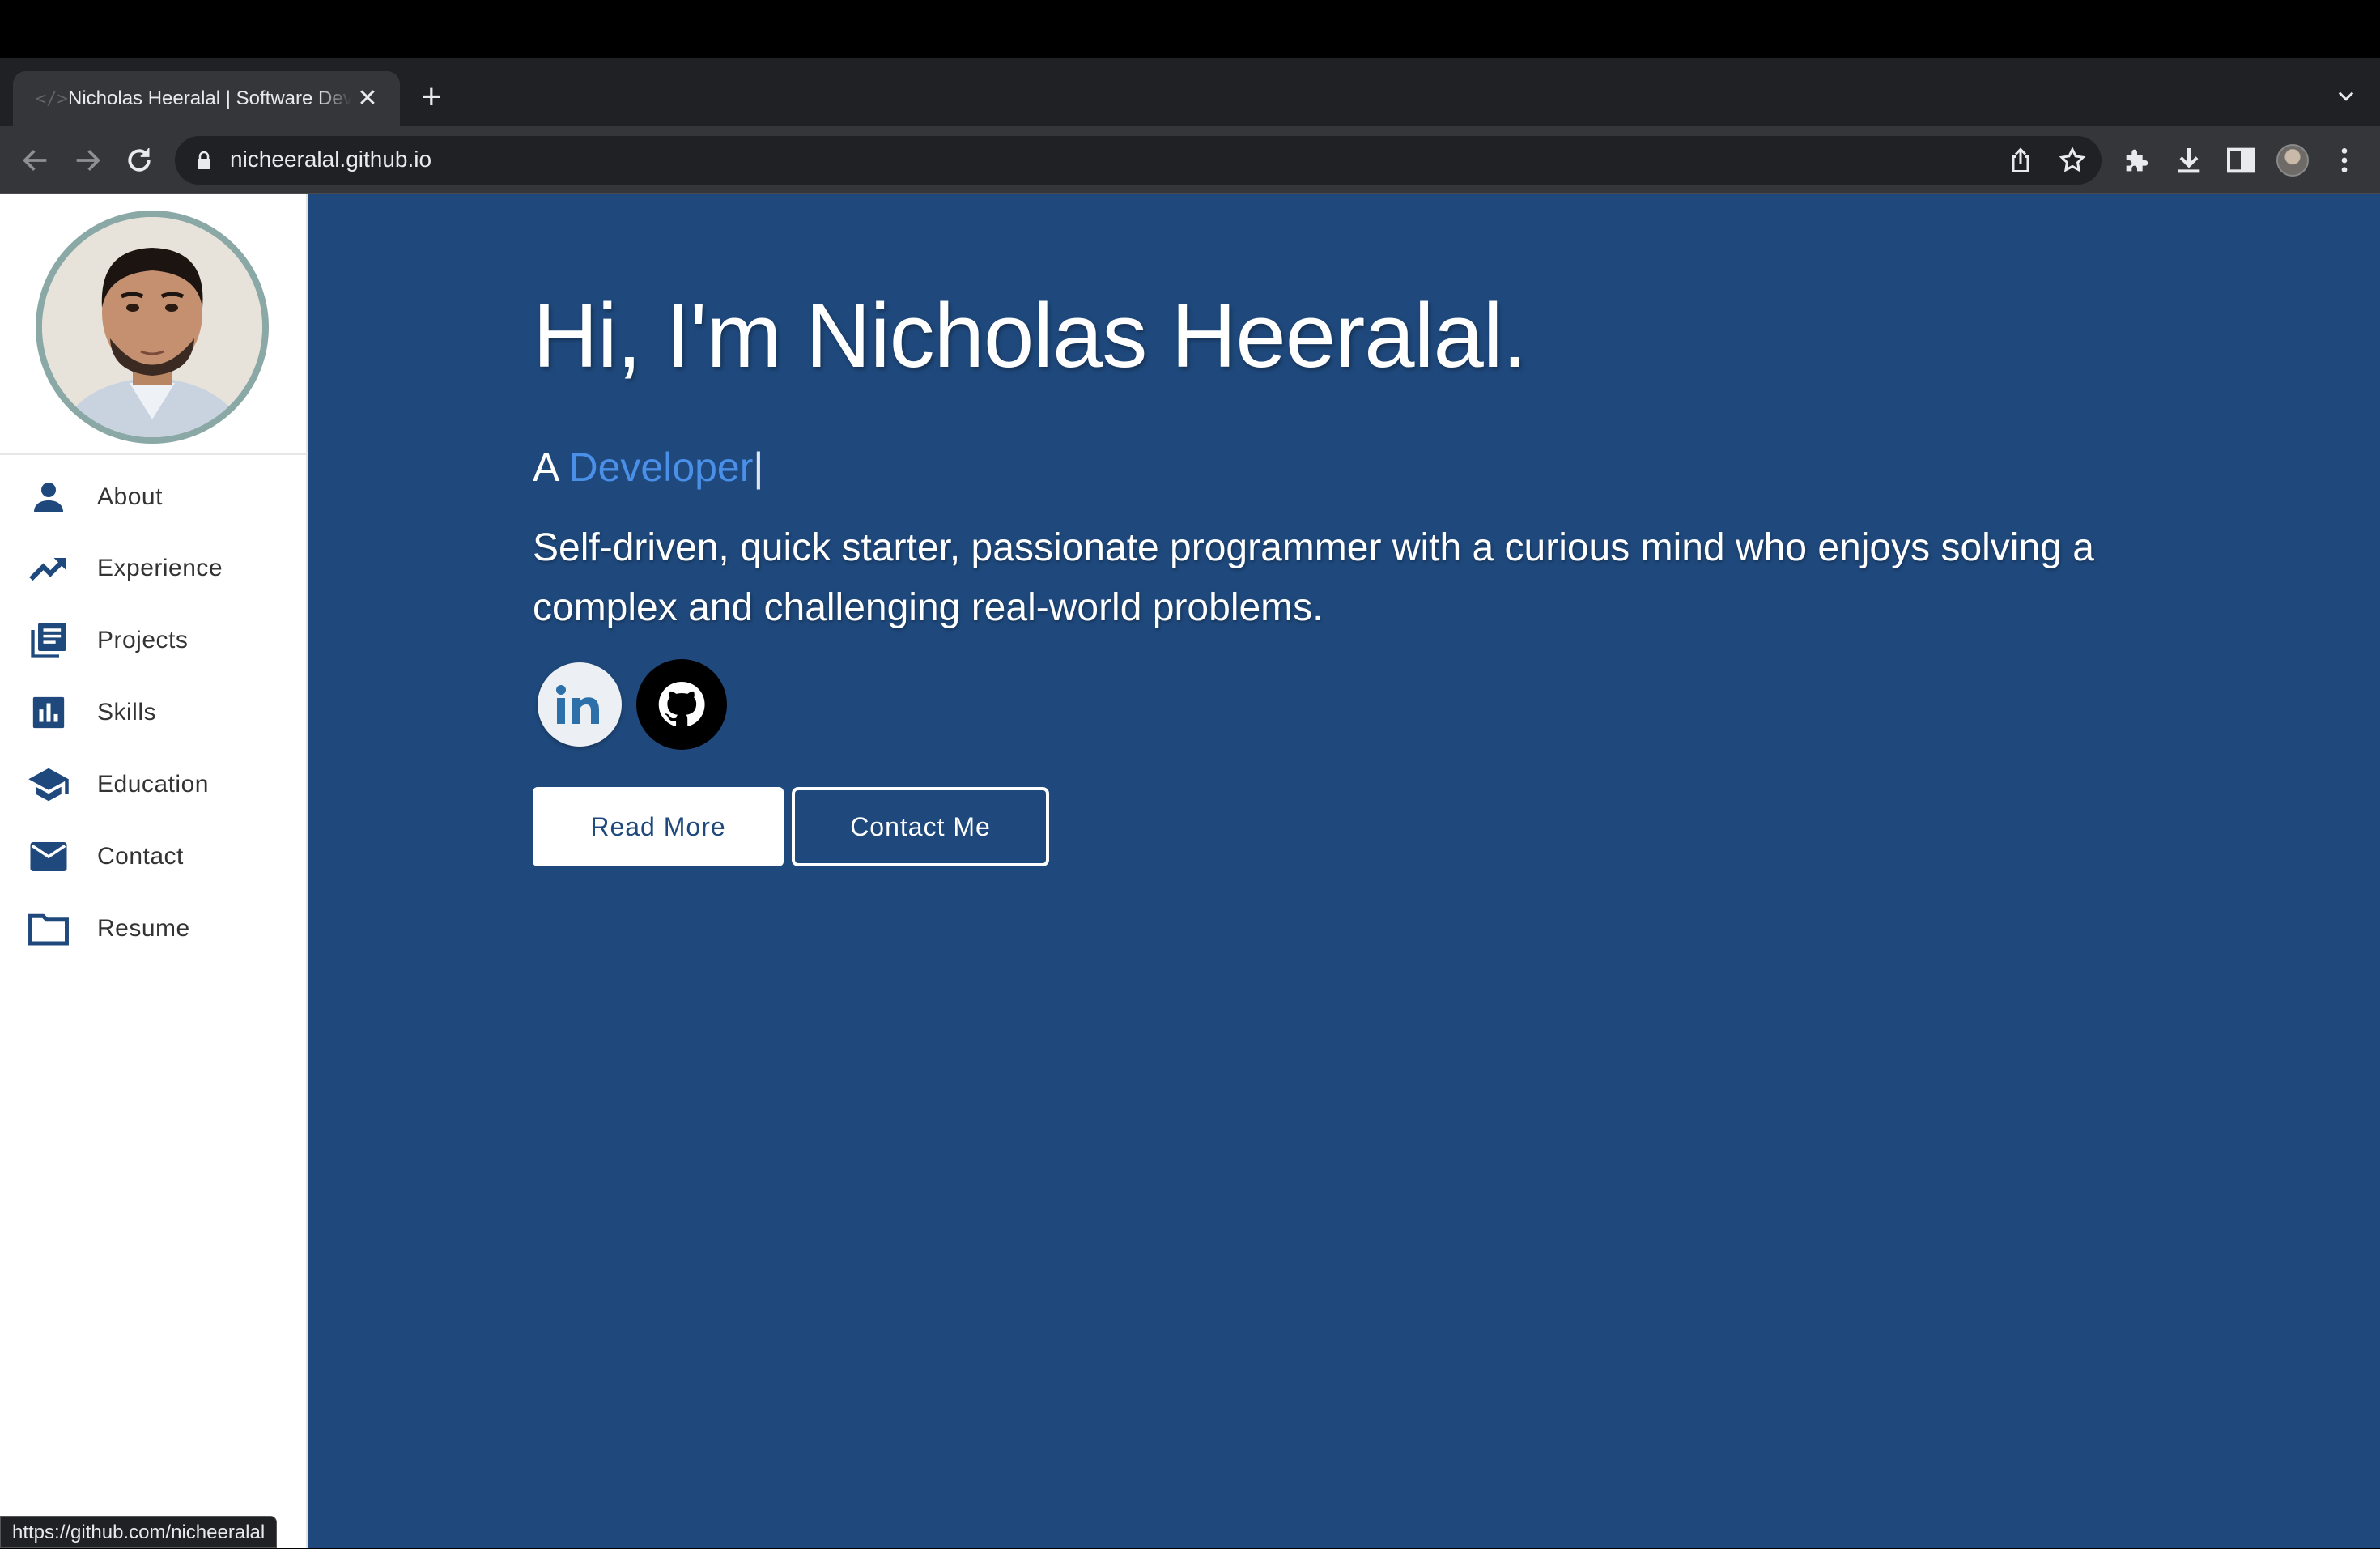  I want to click on side-panel-icon, so click(2241, 160).